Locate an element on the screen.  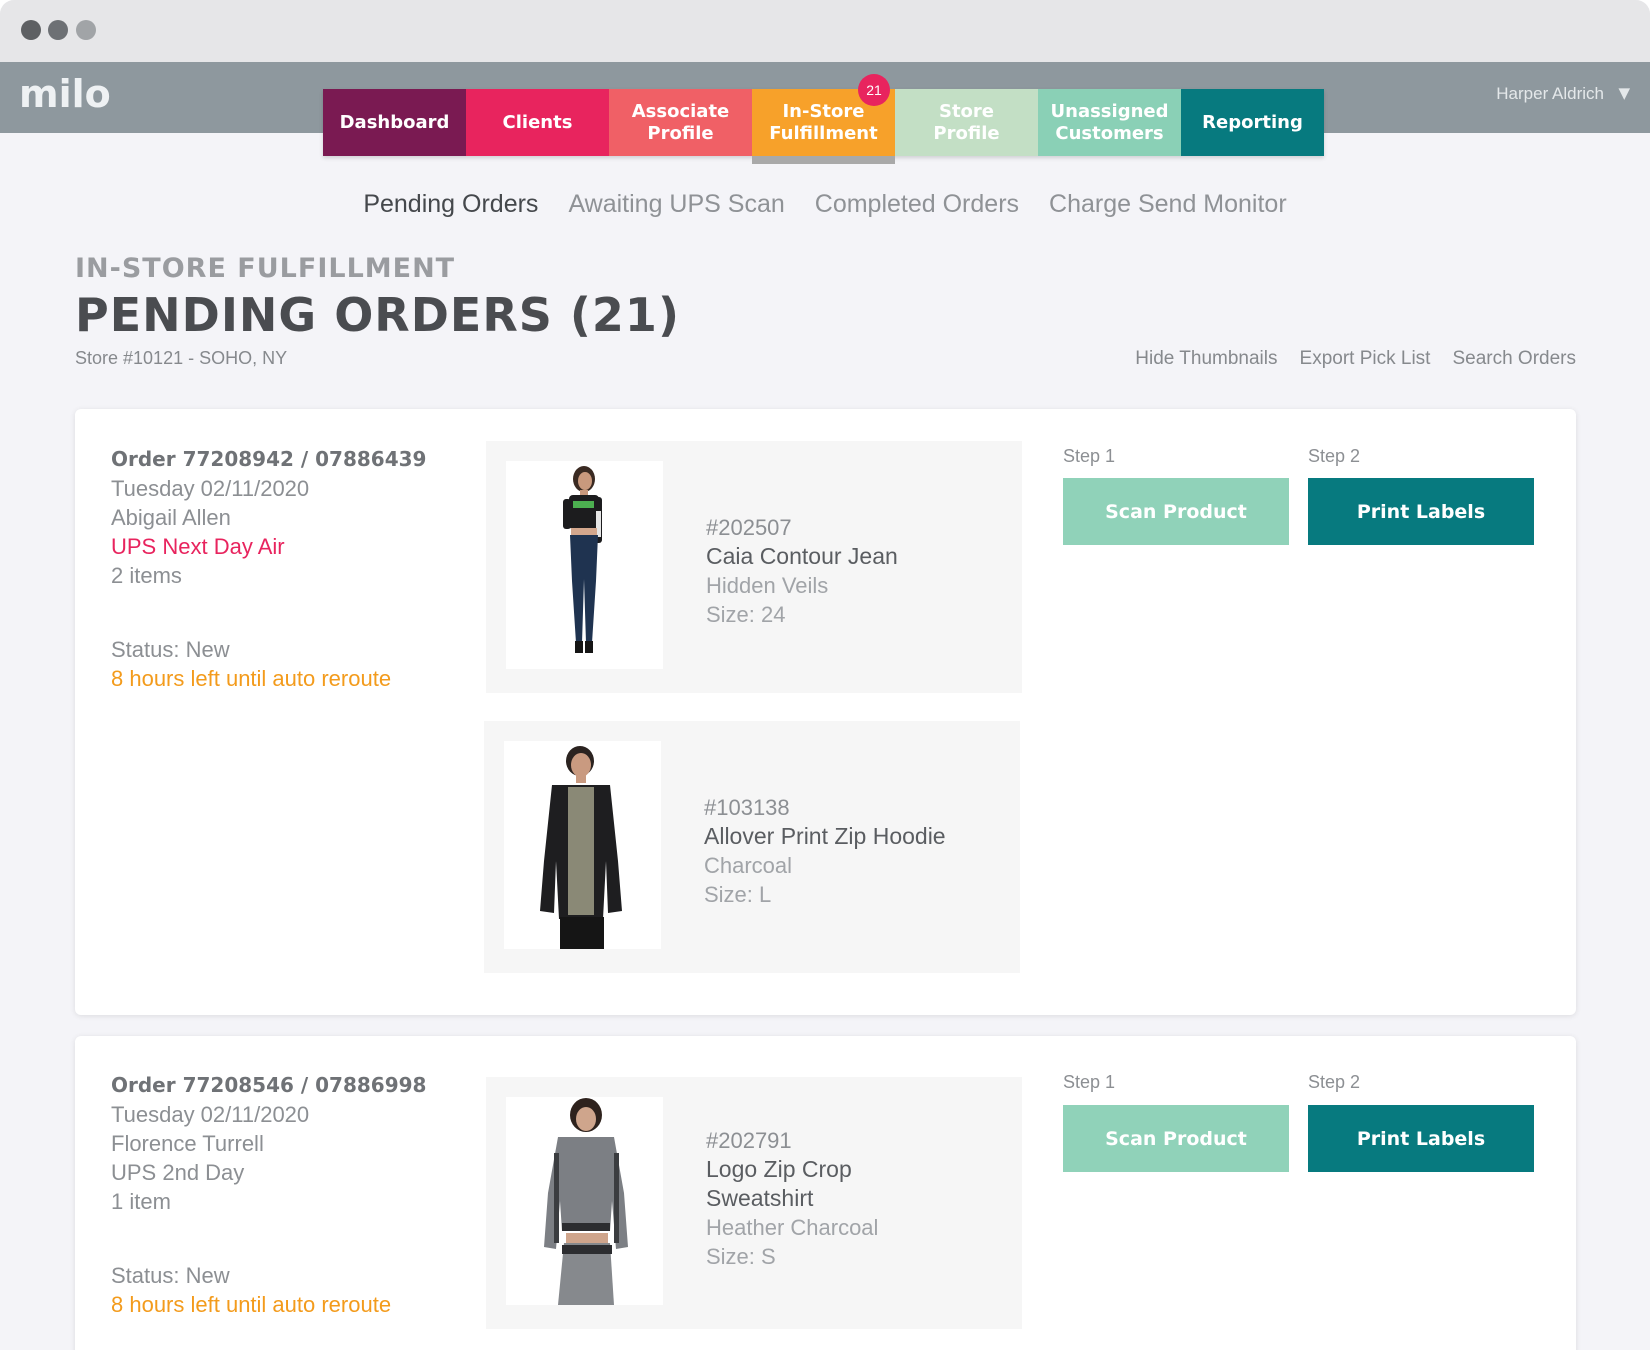
nav-tab-clients: Clients is located at coordinates (537, 122).